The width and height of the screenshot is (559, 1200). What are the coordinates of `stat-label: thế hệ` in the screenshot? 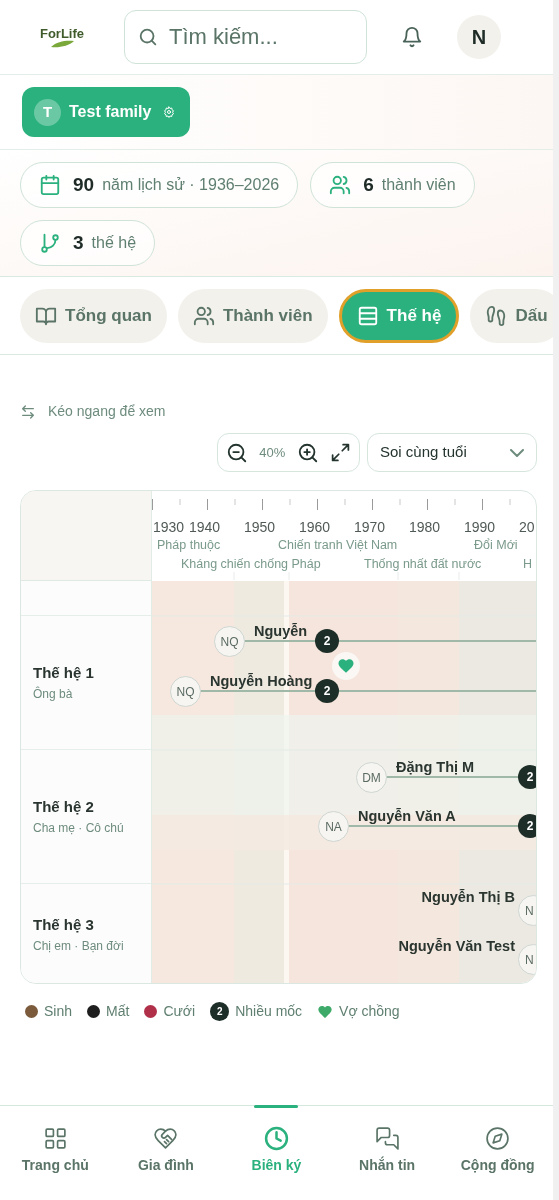 It's located at (114, 243).